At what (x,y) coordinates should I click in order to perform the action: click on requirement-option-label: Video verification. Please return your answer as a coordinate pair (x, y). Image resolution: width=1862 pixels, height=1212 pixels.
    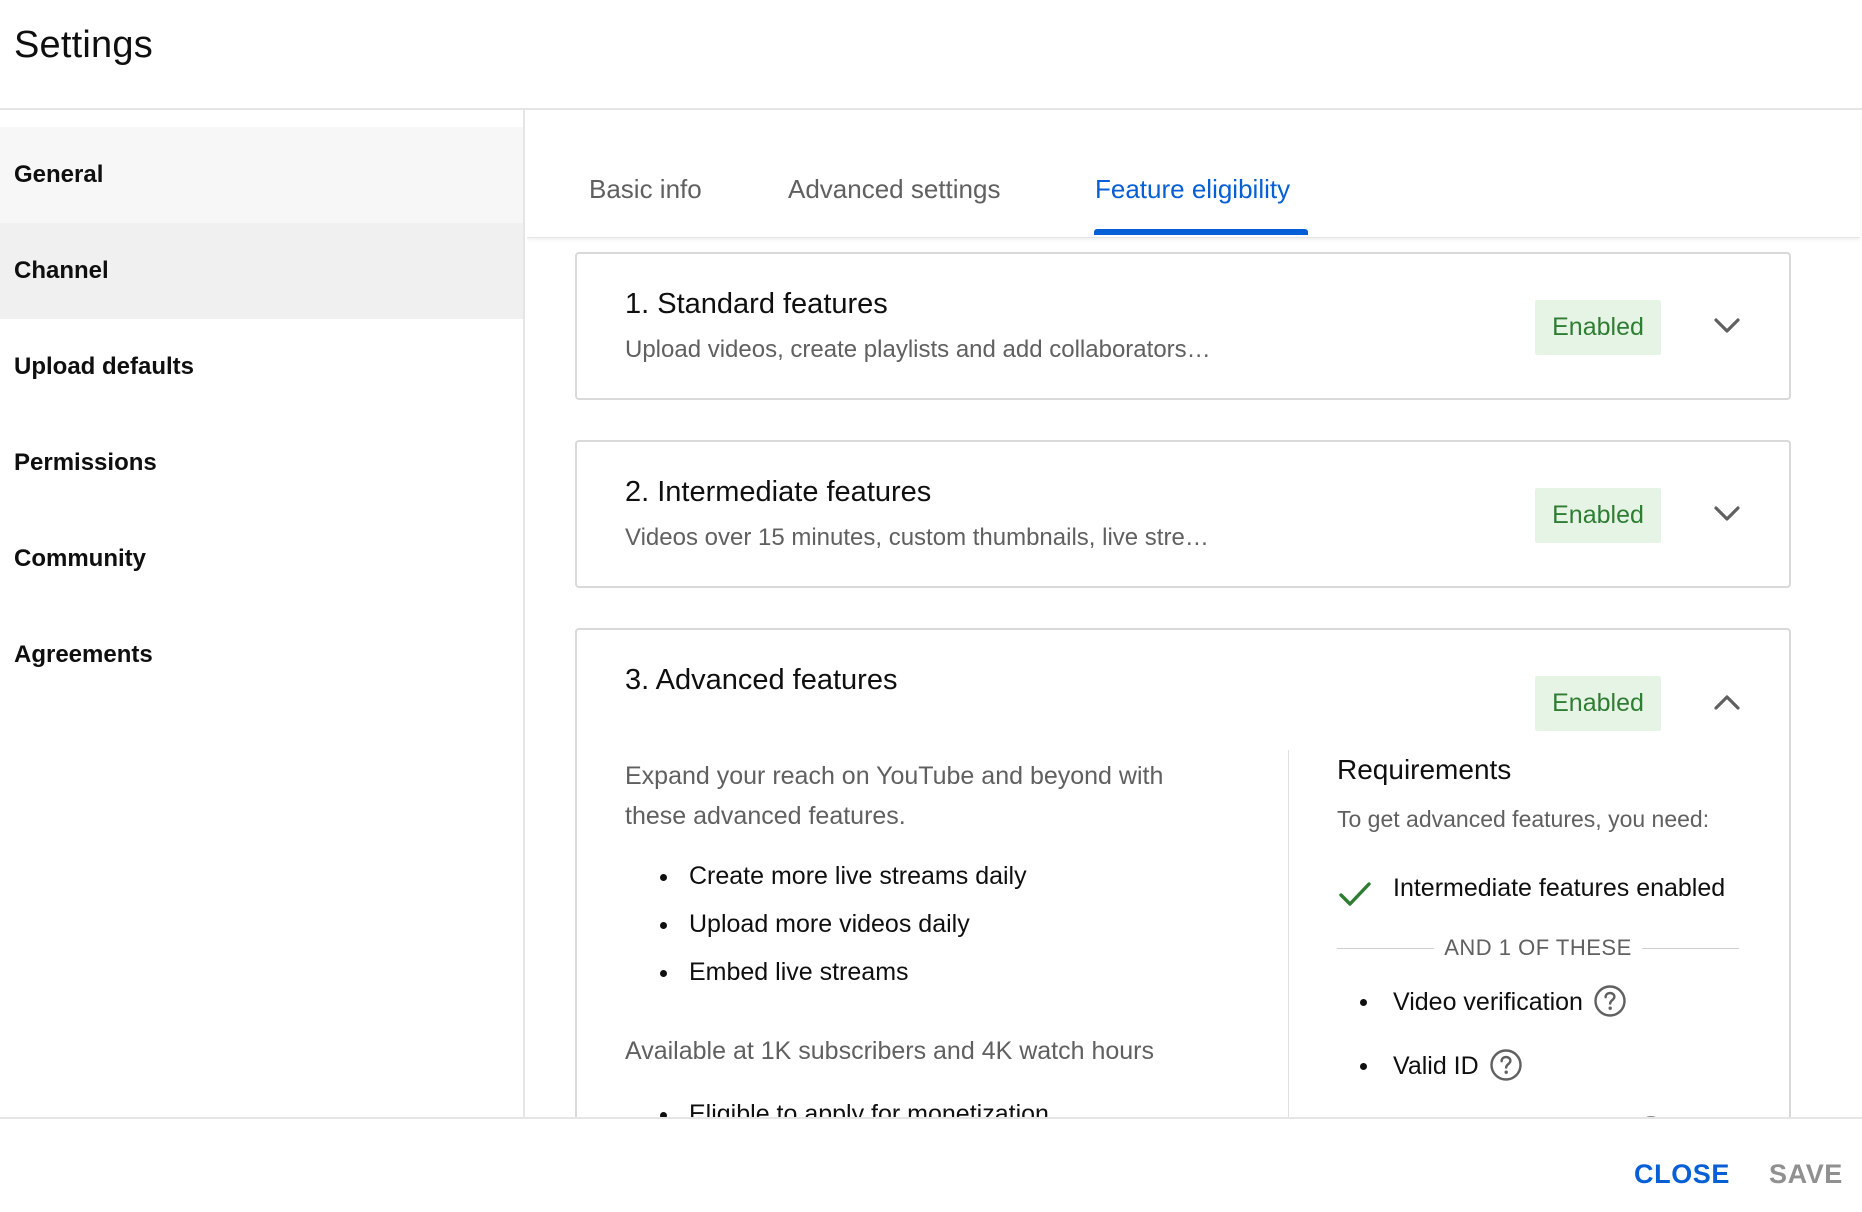
    Looking at the image, I should click on (1488, 1002).